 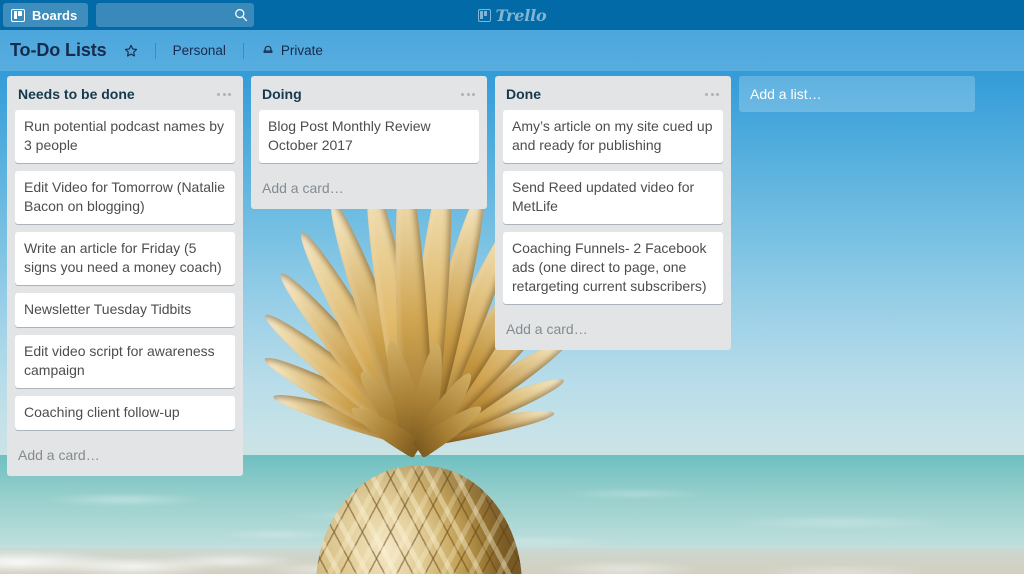 I want to click on list-title: Doing, so click(x=282, y=94).